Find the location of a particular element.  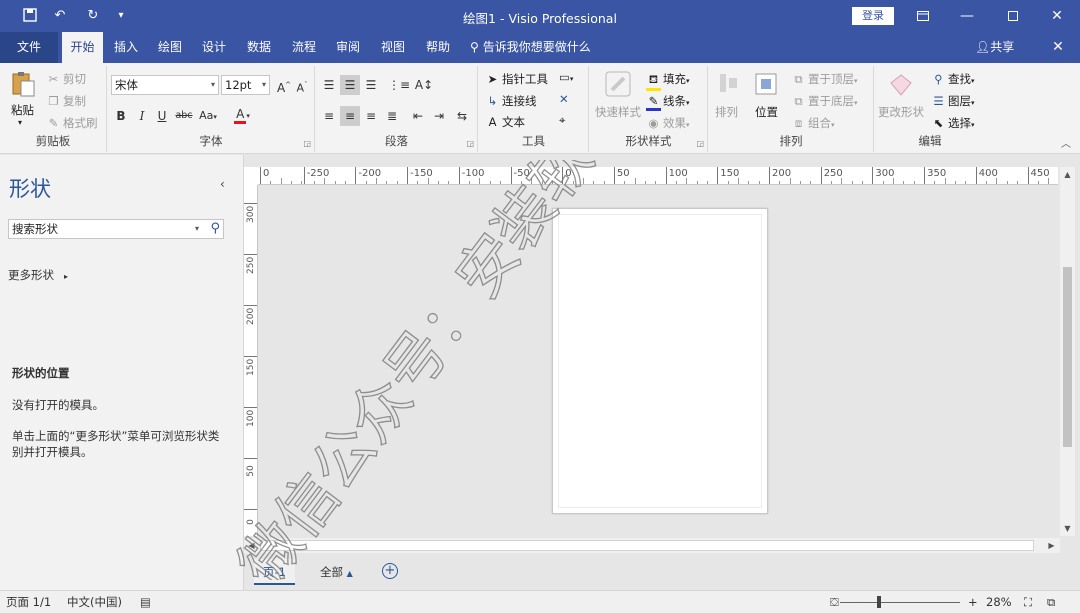

copy-button: ❐ 复制 is located at coordinates (66, 101).